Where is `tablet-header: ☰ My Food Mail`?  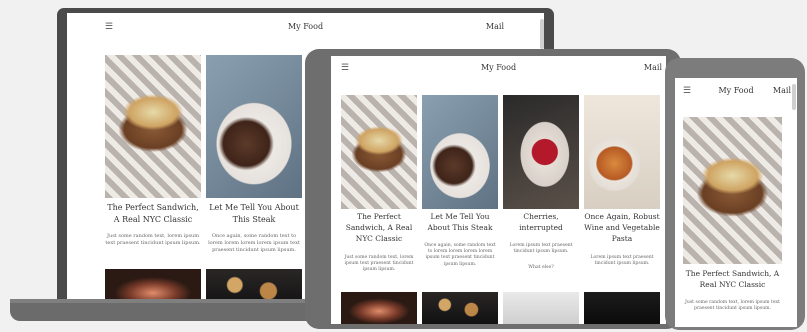 tablet-header: ☰ My Food Mail is located at coordinates (498, 70).